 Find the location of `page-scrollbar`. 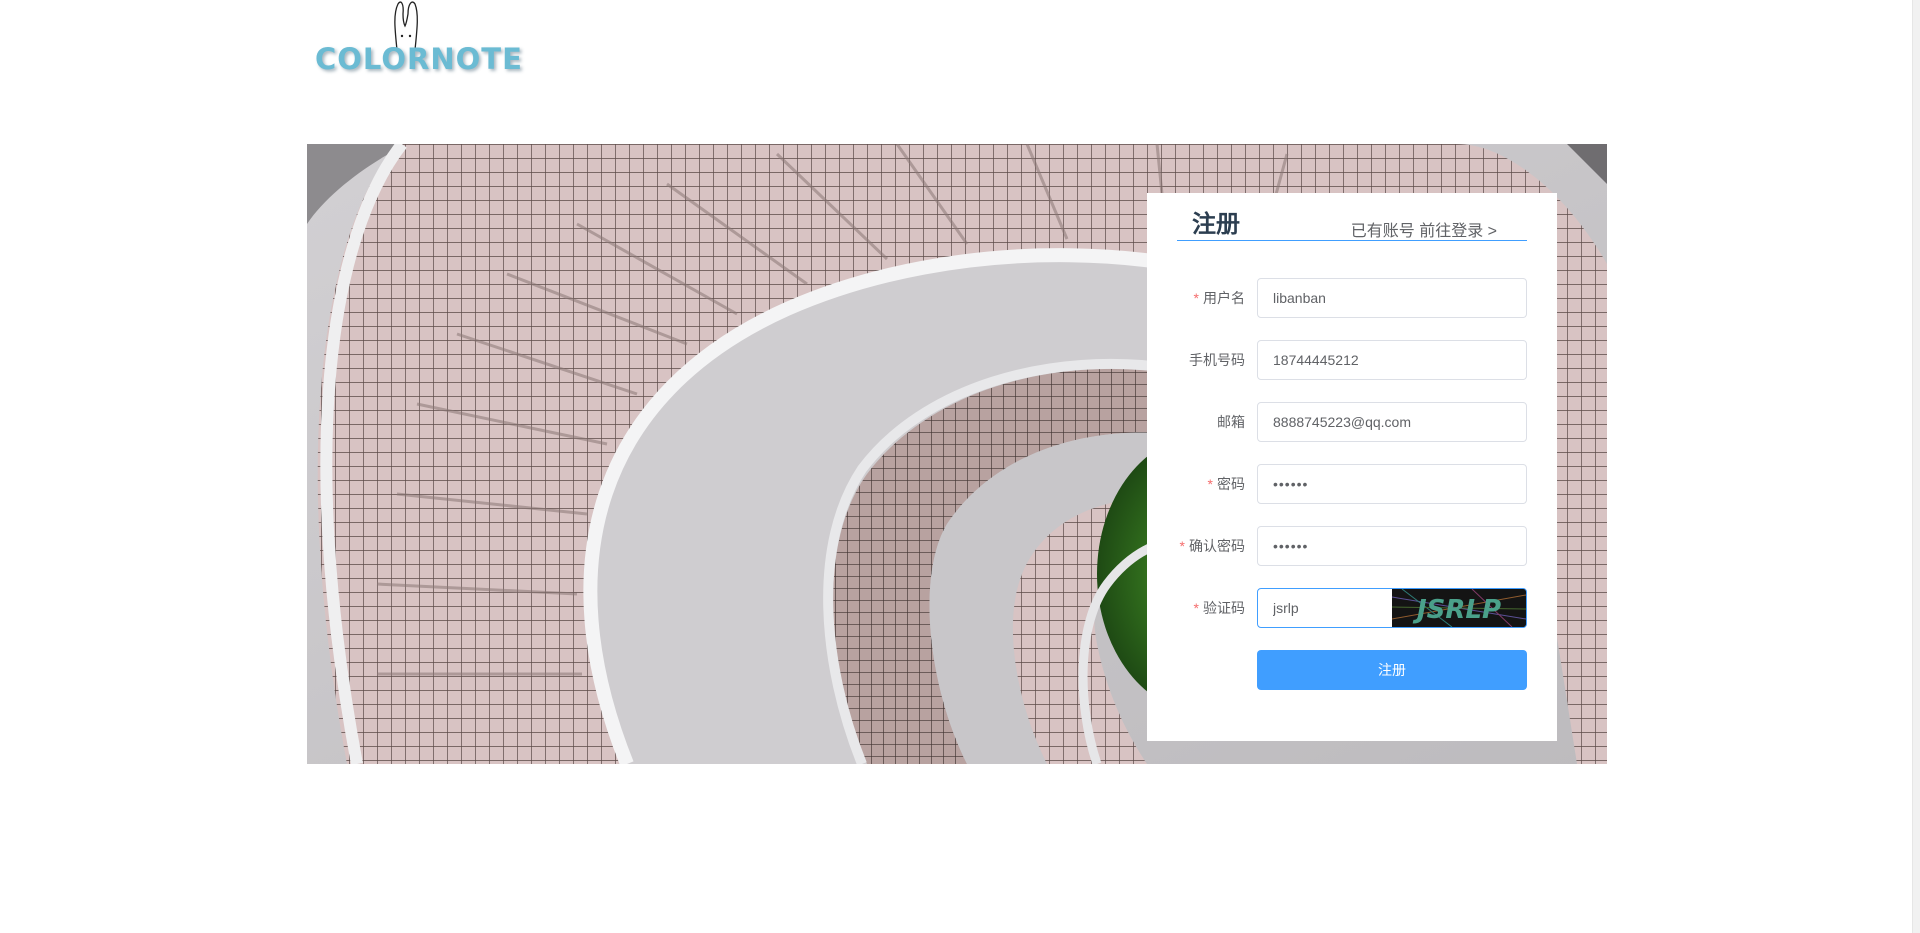

page-scrollbar is located at coordinates (1916, 466).